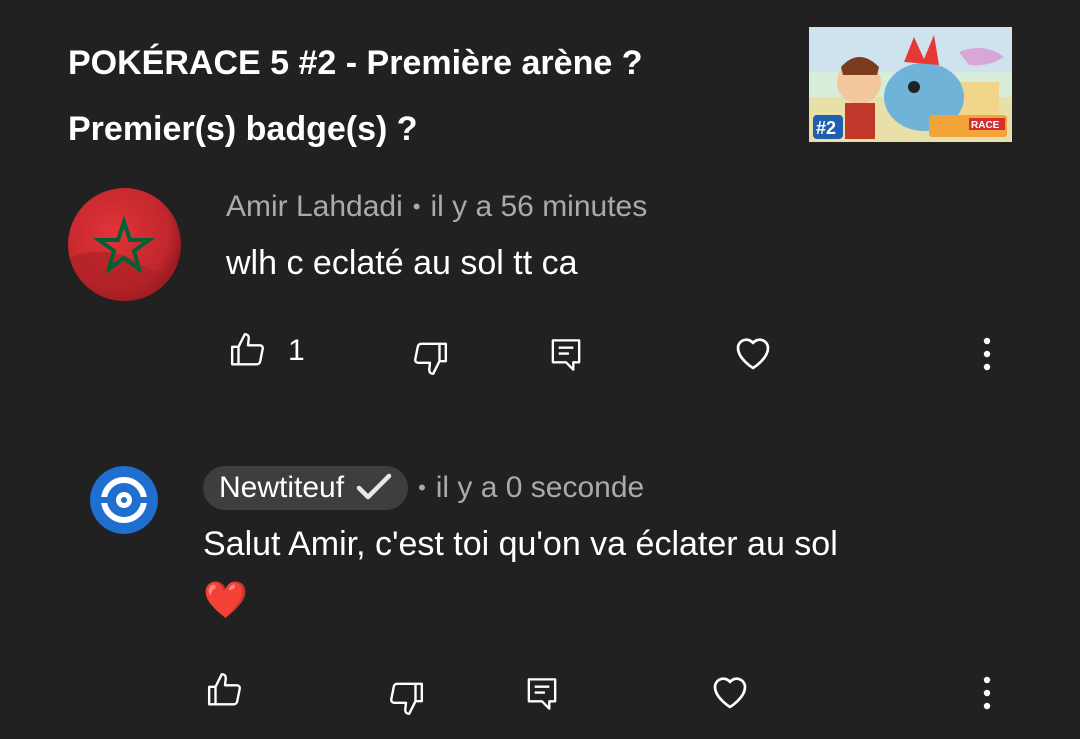 The width and height of the screenshot is (1080, 739). Describe the element at coordinates (826, 128) in the screenshot. I see `thumbnail-episode-badge: #2` at that location.